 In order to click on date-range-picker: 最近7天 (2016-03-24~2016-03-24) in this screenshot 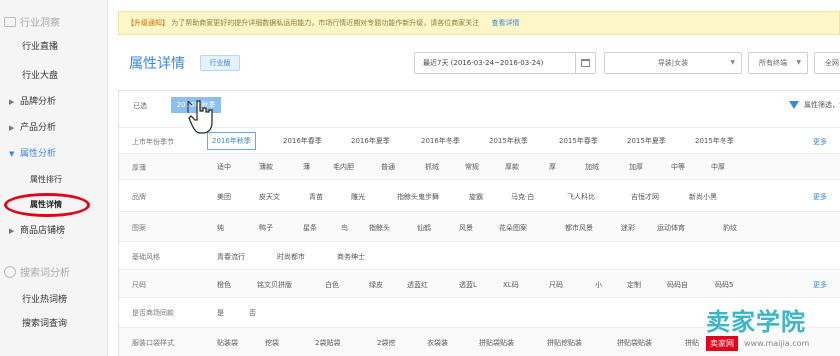, I will do `click(505, 63)`.